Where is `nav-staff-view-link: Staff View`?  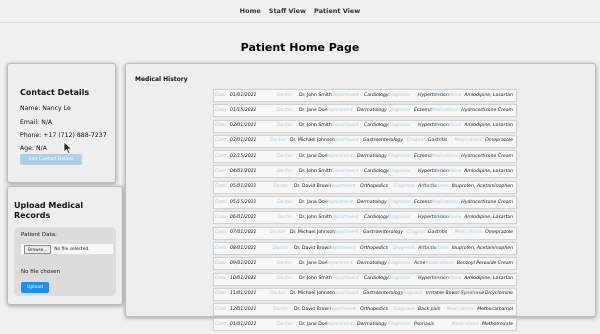
nav-staff-view-link: Staff View is located at coordinates (287, 11).